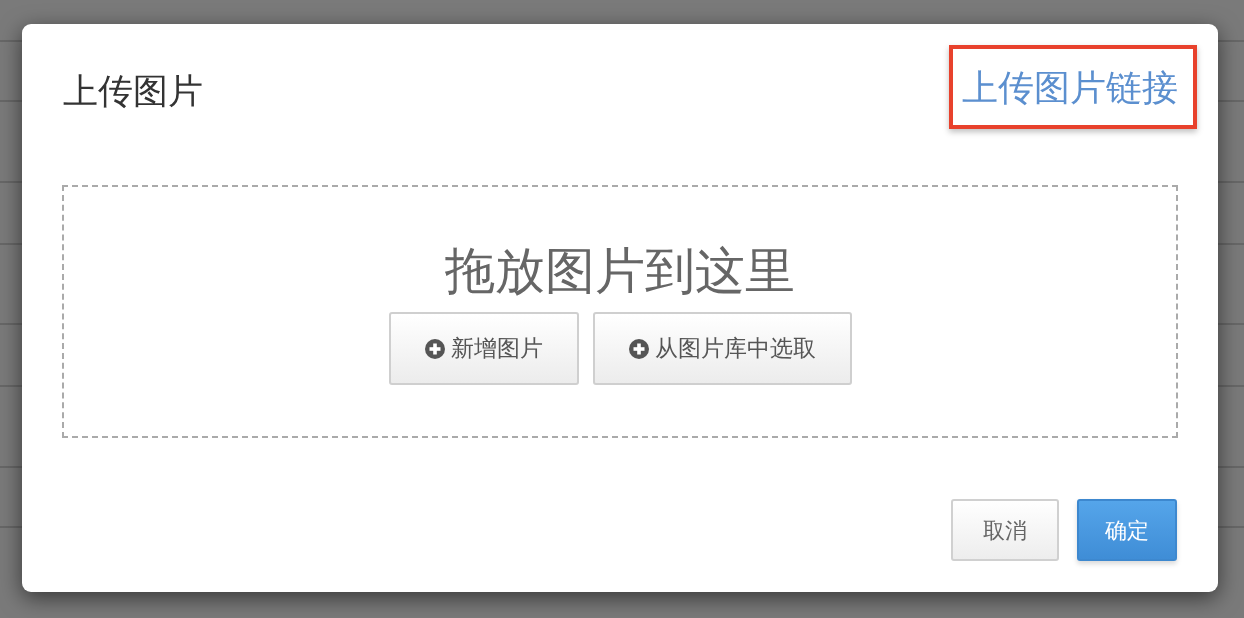  What do you see at coordinates (722, 348) in the screenshot?
I see `library-select-button: 从图片库中选取` at bounding box center [722, 348].